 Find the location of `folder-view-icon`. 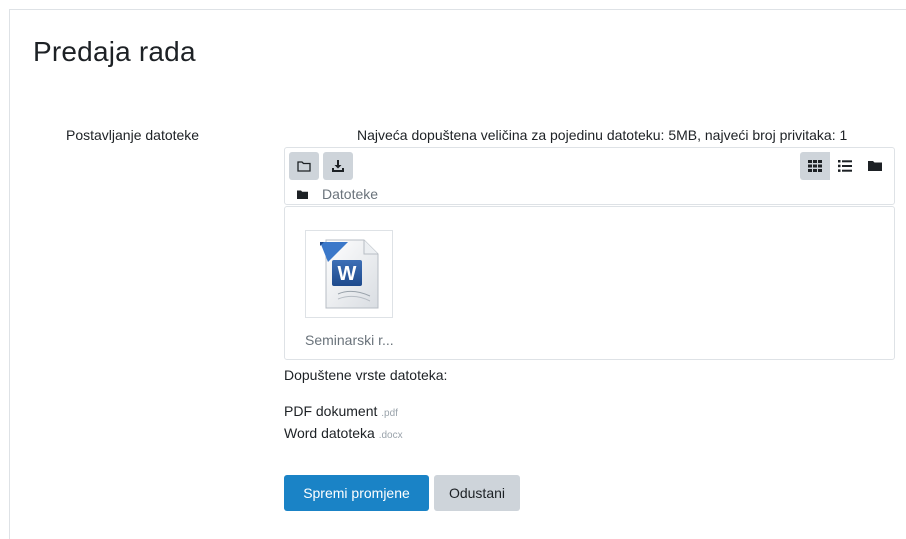

folder-view-icon is located at coordinates (875, 166).